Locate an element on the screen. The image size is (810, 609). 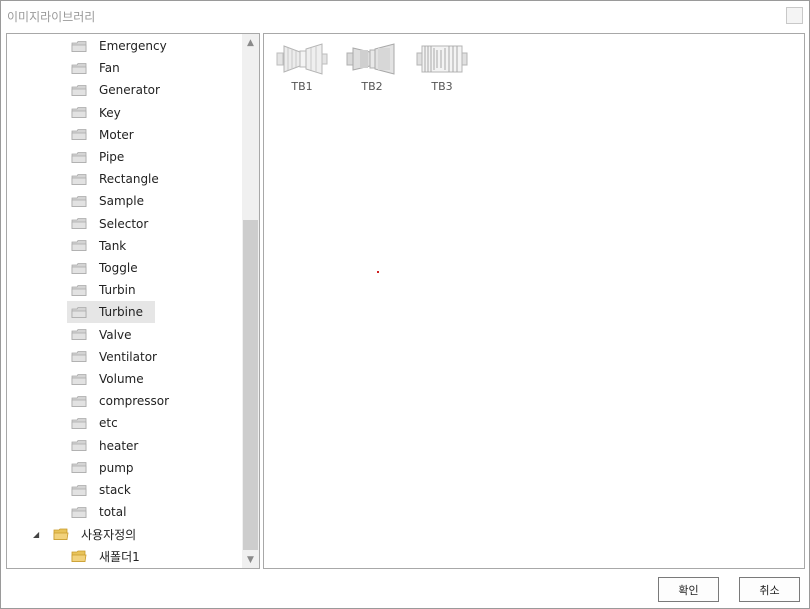
close-button is located at coordinates (794, 15).